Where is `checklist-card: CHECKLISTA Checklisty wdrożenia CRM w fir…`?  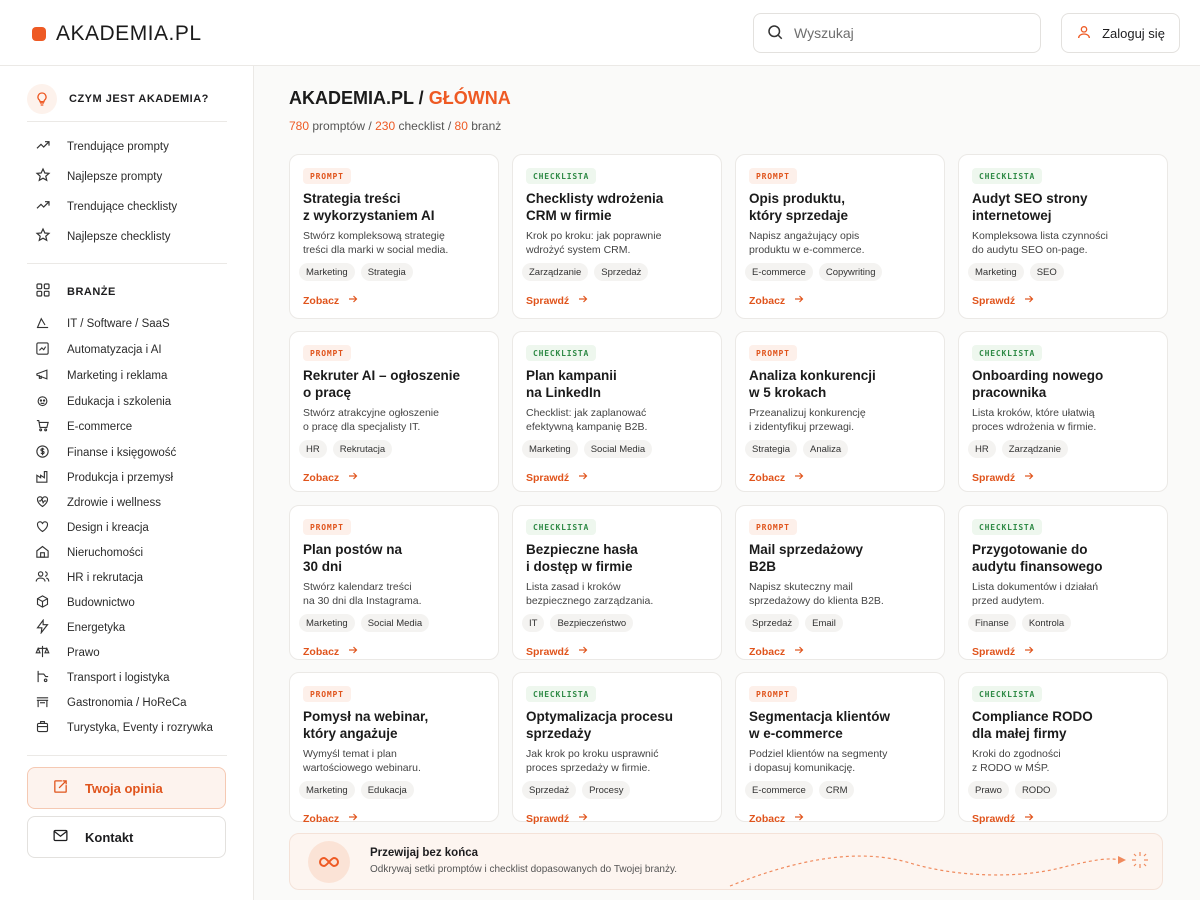 checklist-card: CHECKLISTA Checklisty wdrożenia CRM w fir… is located at coordinates (617, 236).